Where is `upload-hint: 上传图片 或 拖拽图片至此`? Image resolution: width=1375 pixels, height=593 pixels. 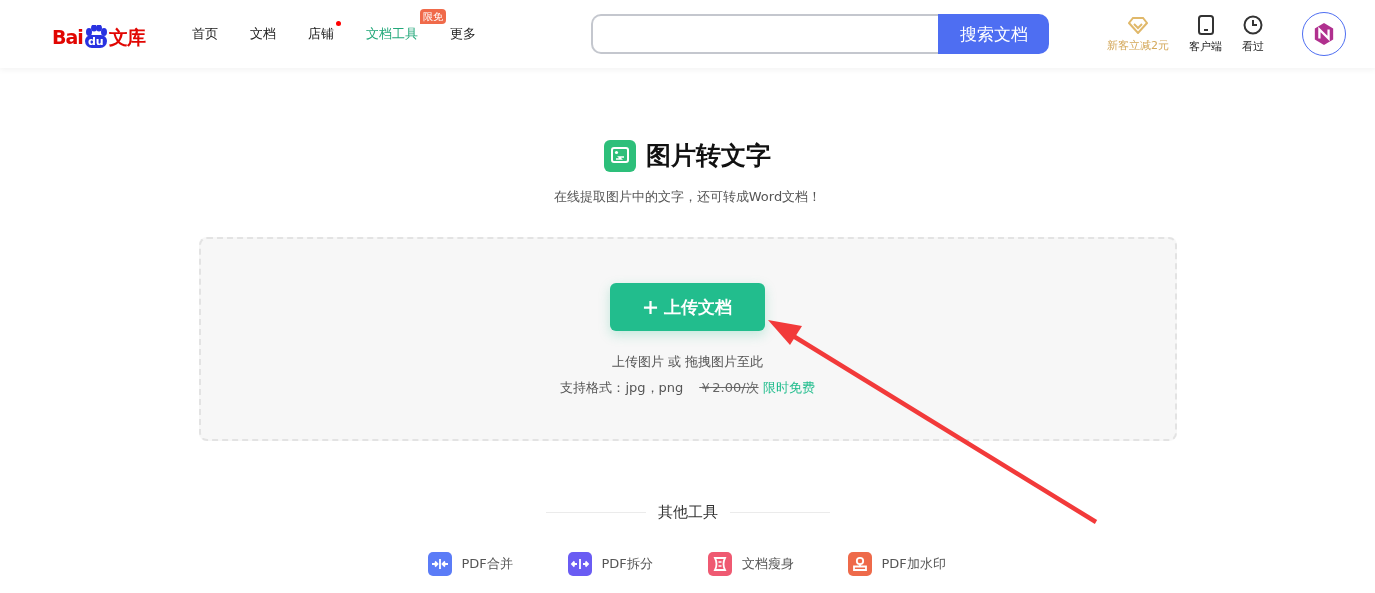 upload-hint: 上传图片 或 拖拽图片至此 is located at coordinates (687, 362).